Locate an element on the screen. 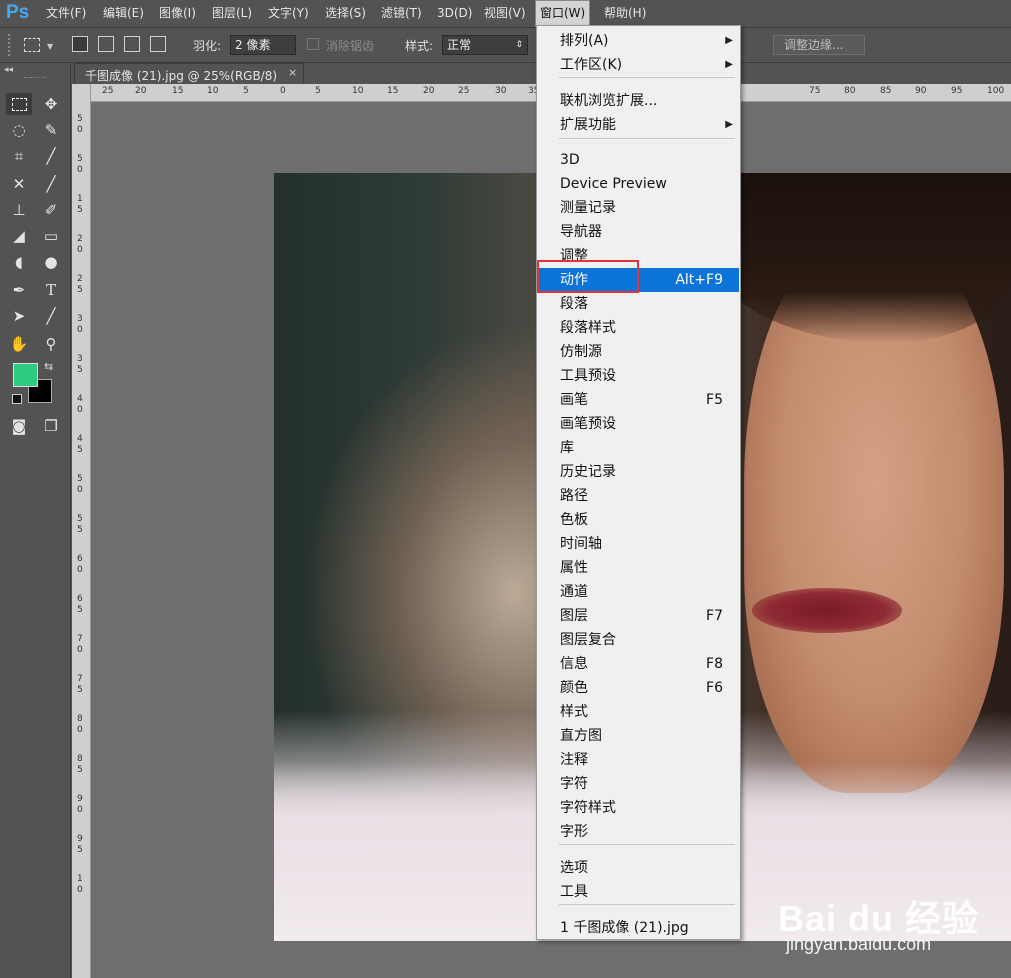 The height and width of the screenshot is (978, 1011). document-tab: 千图成像 (21).jpg @ 25%(RGB/8) × is located at coordinates (189, 73).